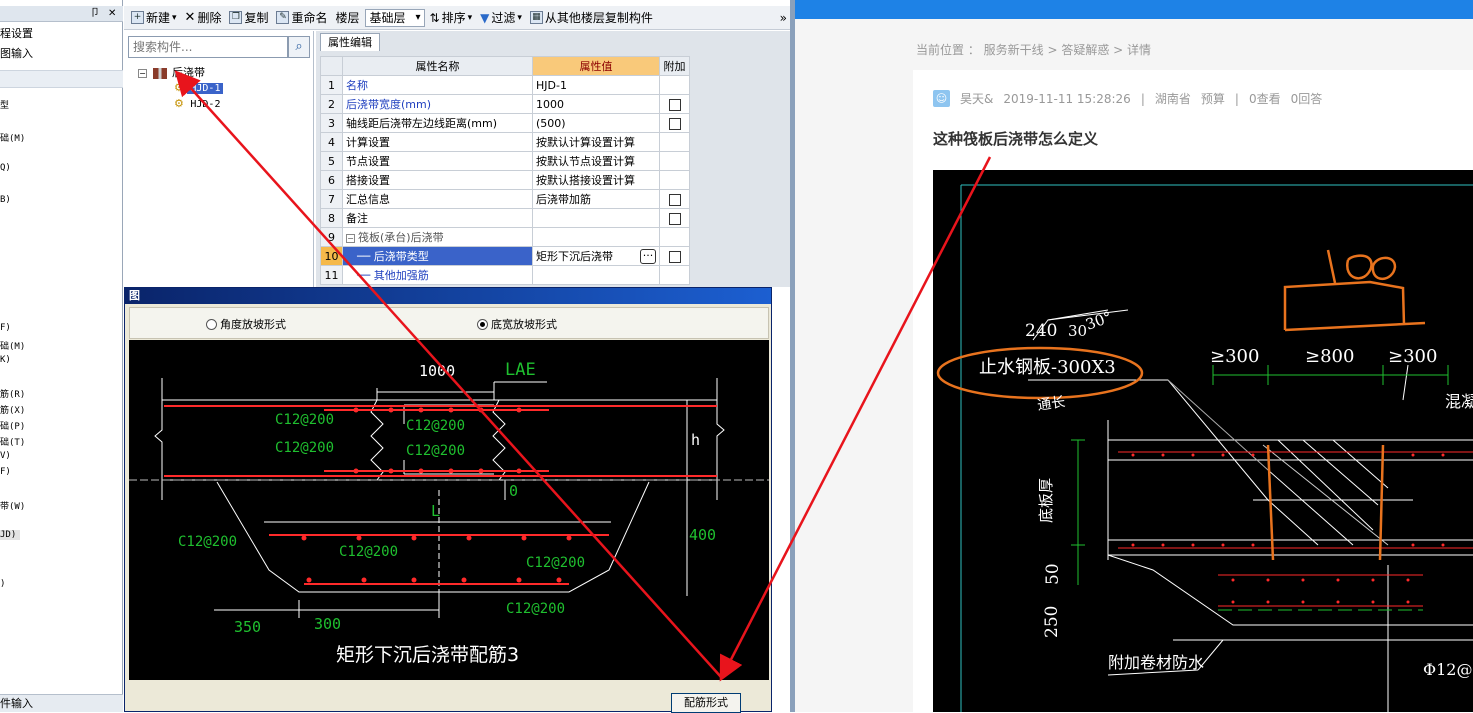  I want to click on rebar-label: C12@200, so click(368, 552).